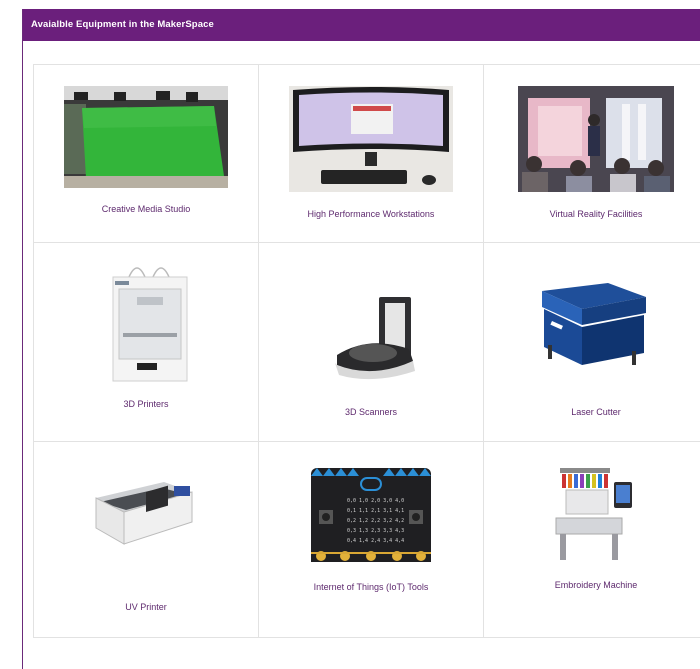 Image resolution: width=700 pixels, height=669 pixels. What do you see at coordinates (375, 541) in the screenshot?
I see `svg-text: 0,4 1,4 2,4 3,4 4,4` at bounding box center [375, 541].